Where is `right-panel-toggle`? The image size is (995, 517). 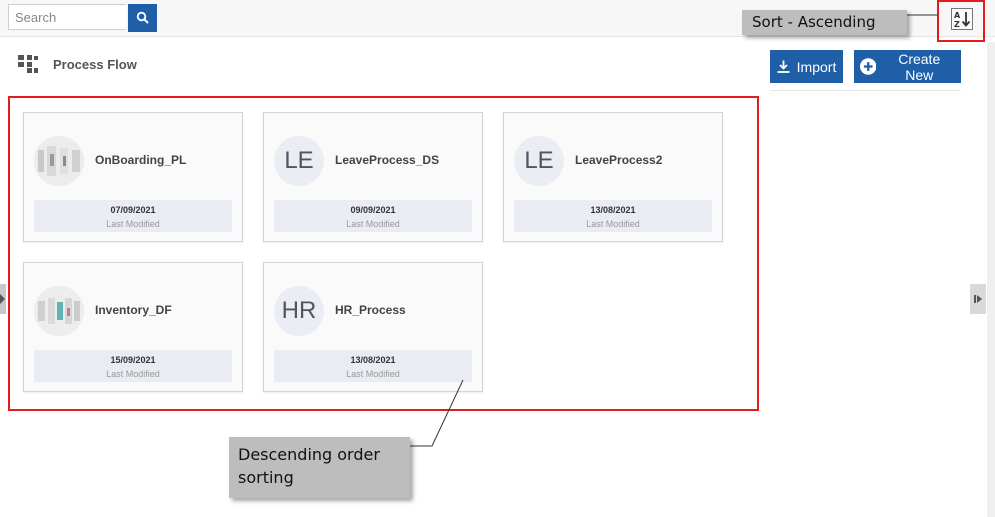 right-panel-toggle is located at coordinates (978, 299).